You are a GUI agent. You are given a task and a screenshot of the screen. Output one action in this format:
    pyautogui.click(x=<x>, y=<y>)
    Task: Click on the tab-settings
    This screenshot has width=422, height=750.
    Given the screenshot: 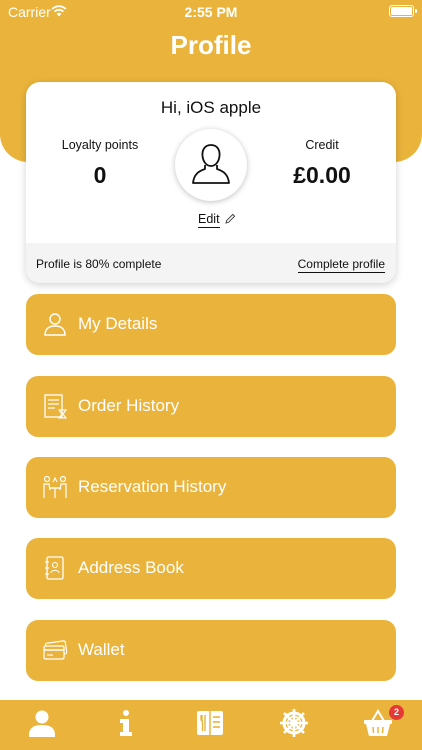 What is the action you would take?
    pyautogui.click(x=294, y=725)
    